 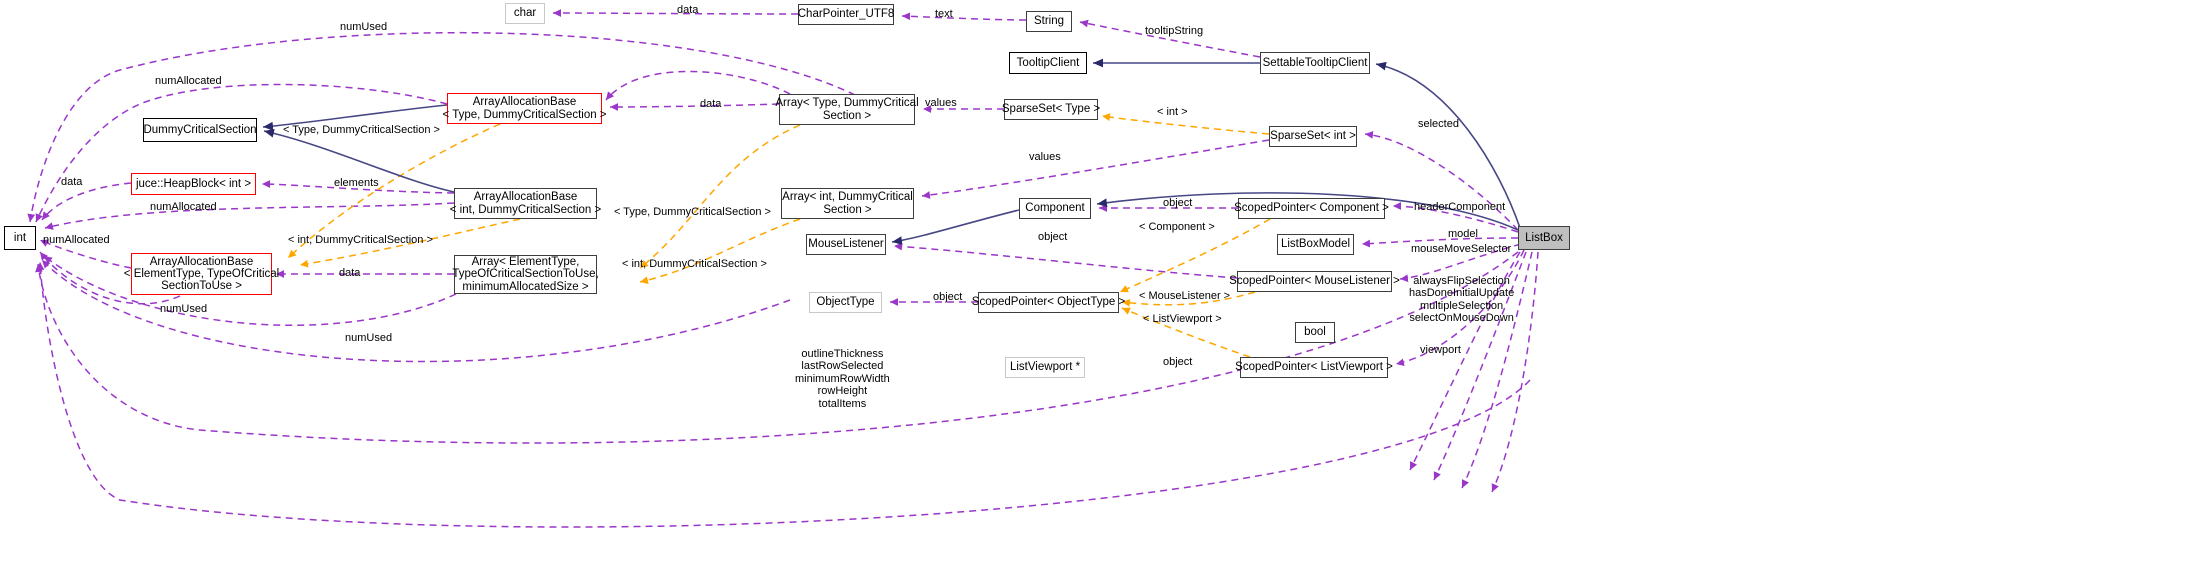 What do you see at coordinates (1049, 21) in the screenshot?
I see `node-string: String` at bounding box center [1049, 21].